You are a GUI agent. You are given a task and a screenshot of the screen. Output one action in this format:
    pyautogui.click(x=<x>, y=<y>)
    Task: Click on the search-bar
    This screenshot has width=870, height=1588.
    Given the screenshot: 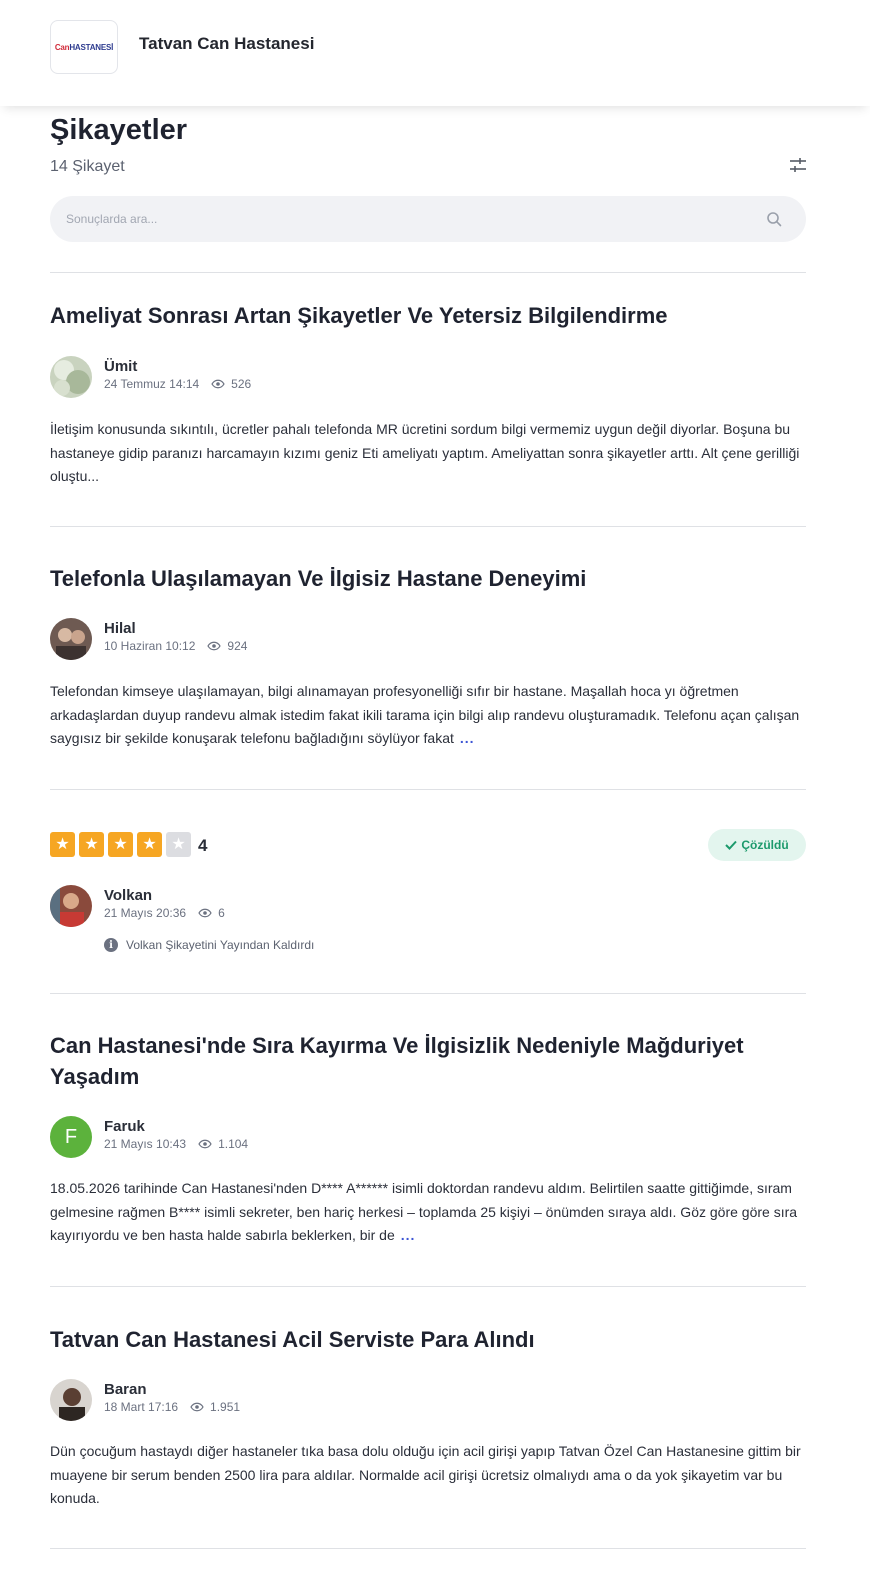 What is the action you would take?
    pyautogui.click(x=428, y=219)
    